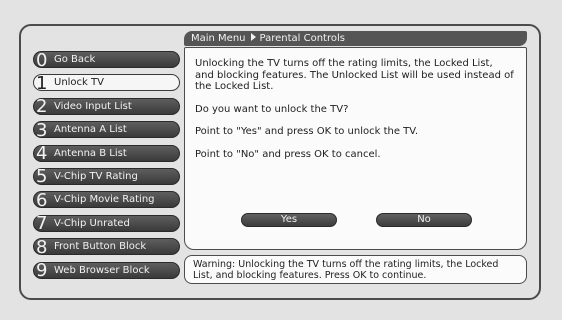  I want to click on dialog-button-row: Yes No, so click(361, 220).